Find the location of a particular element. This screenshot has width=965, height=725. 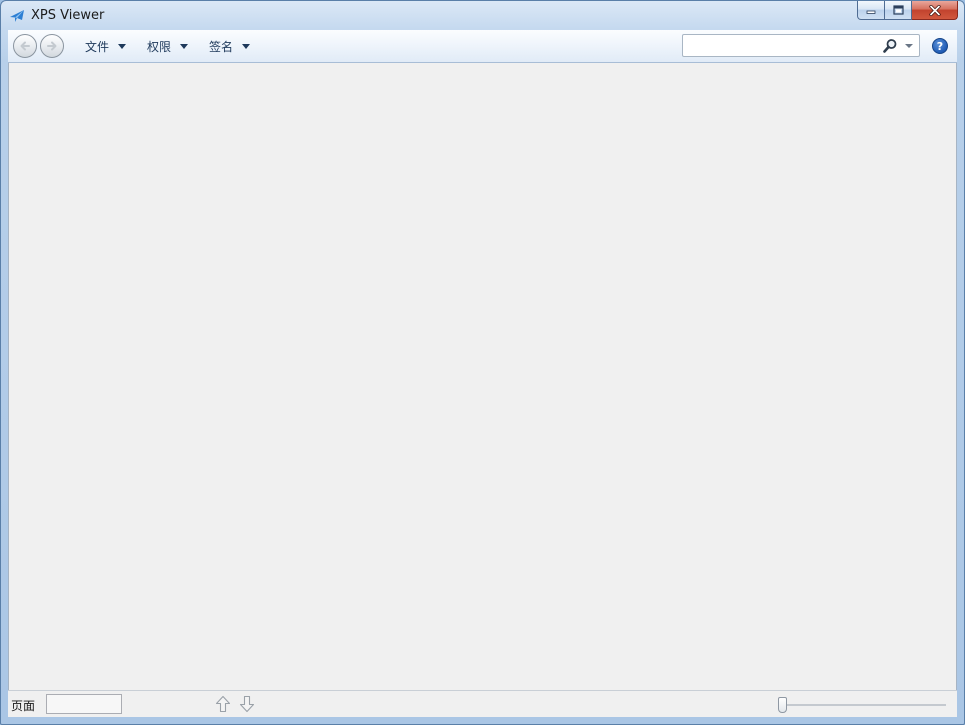

minimize-icon is located at coordinates (871, 12).